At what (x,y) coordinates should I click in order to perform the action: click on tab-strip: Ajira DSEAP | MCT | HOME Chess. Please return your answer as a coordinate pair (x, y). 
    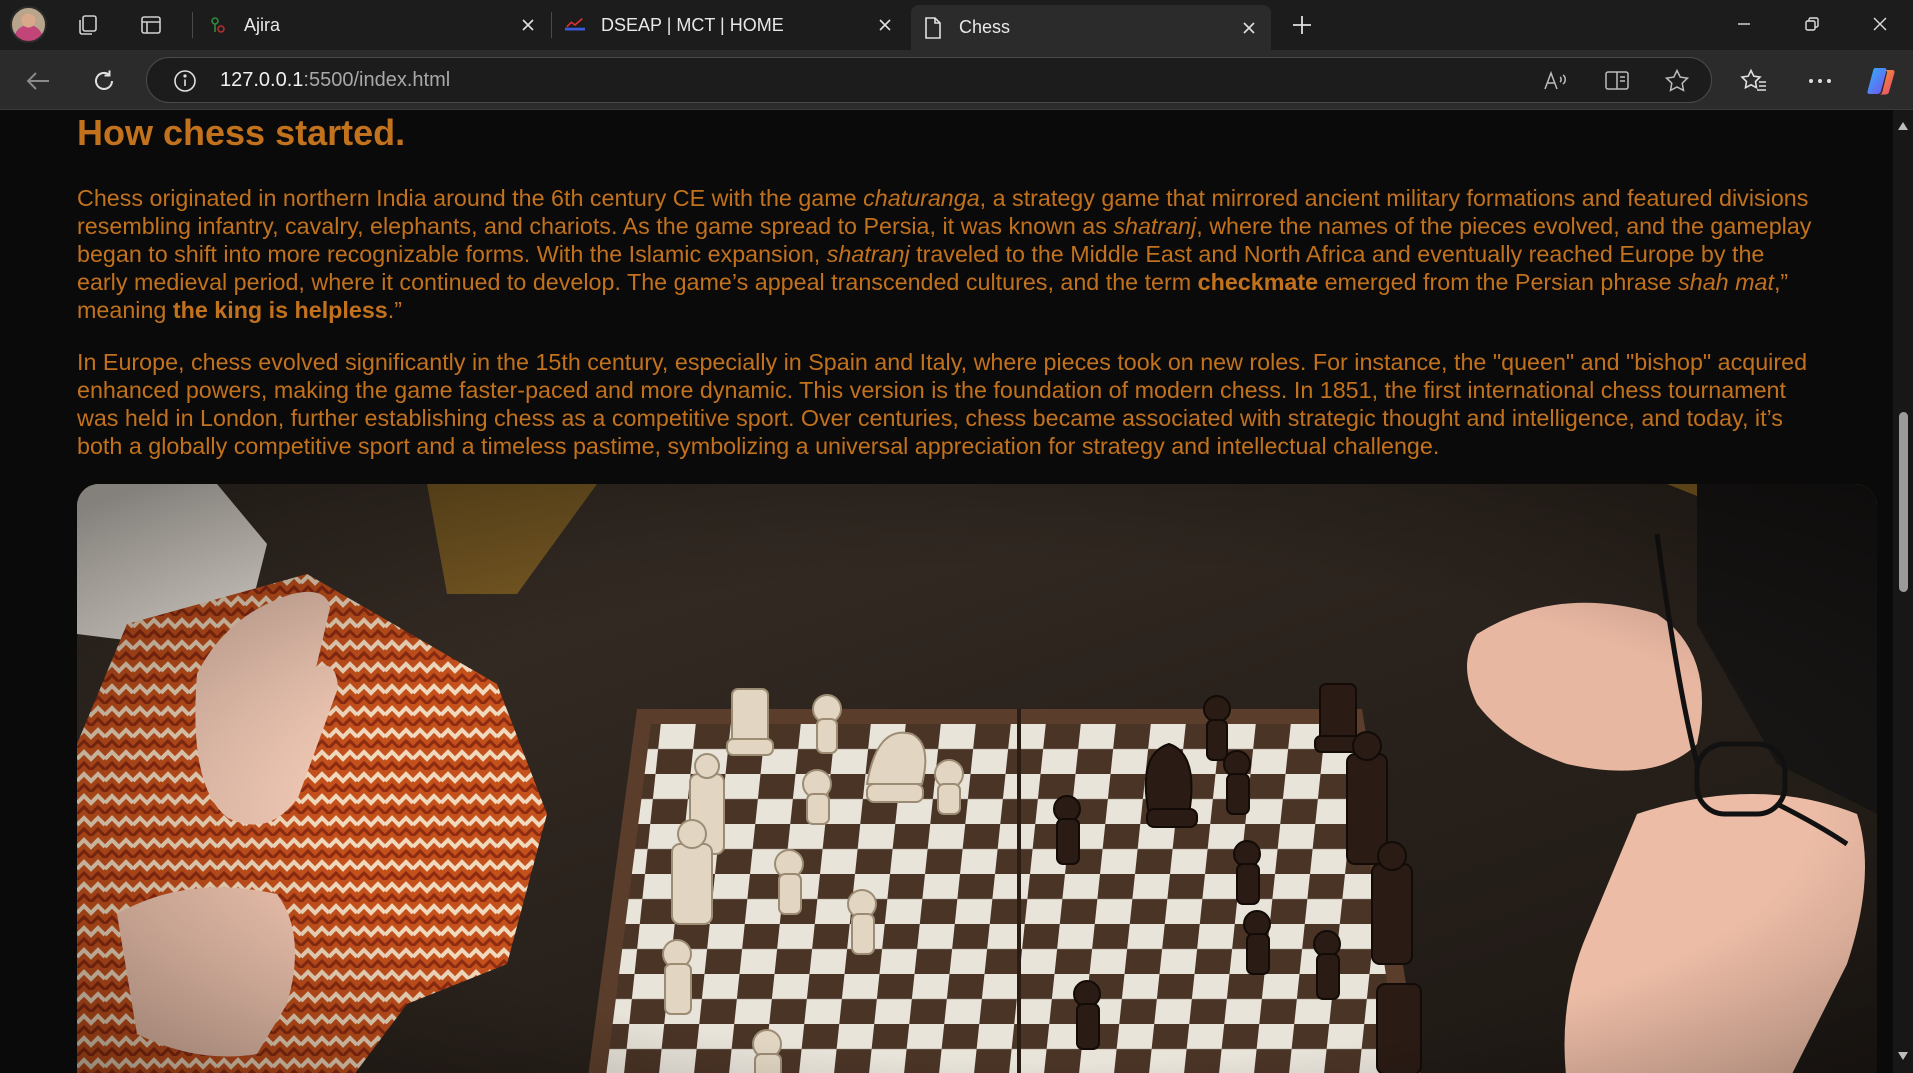
    Looking at the image, I should click on (956, 25).